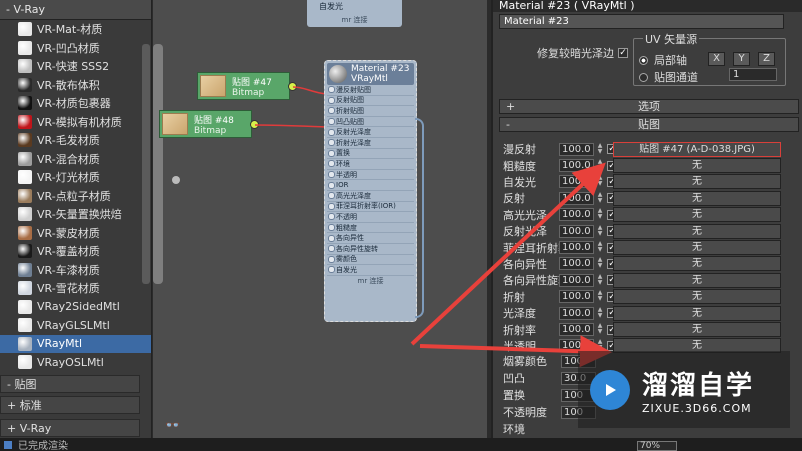  Describe the element at coordinates (401, 444) in the screenshot. I see `status-bar: 已完成渲染` at that location.